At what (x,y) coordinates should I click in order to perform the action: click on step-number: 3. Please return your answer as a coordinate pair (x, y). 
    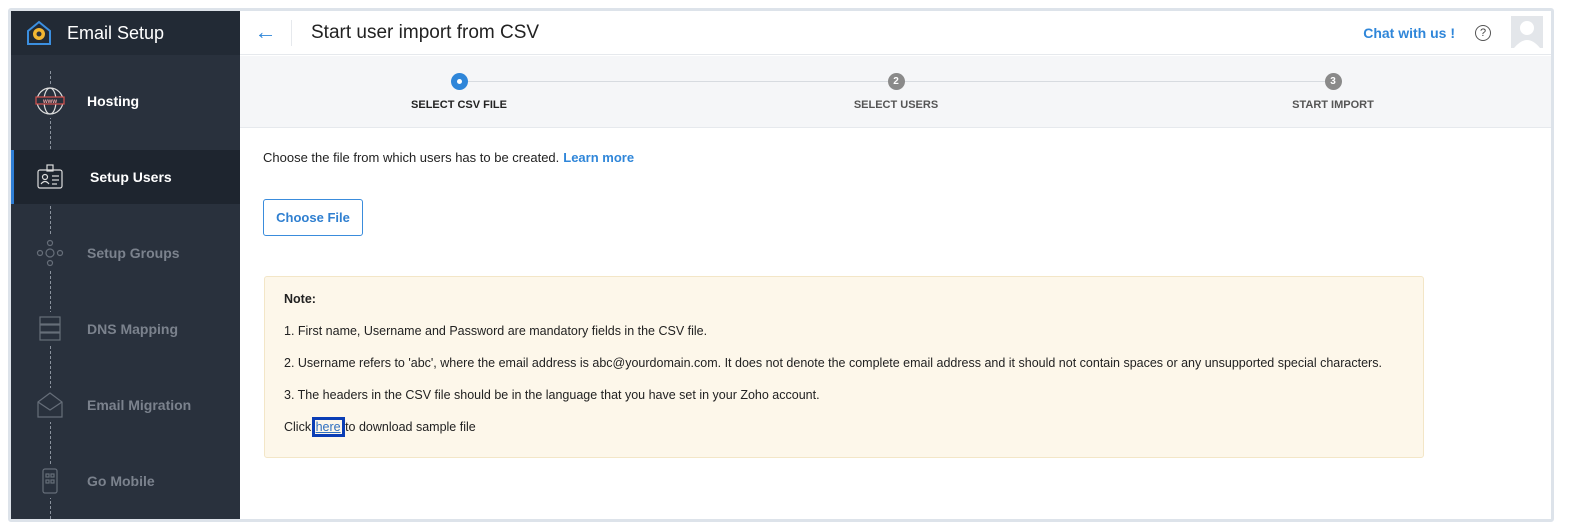
    Looking at the image, I should click on (1333, 81).